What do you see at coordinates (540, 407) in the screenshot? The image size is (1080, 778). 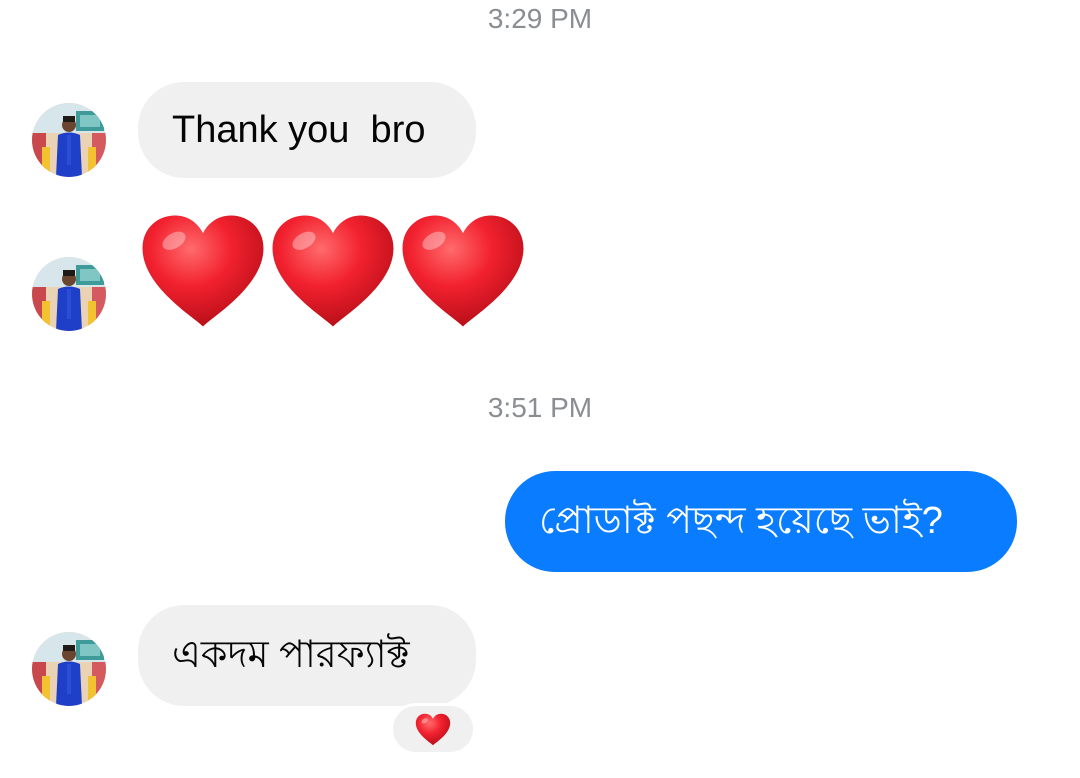 I see `timestamp: 3:51 PM` at bounding box center [540, 407].